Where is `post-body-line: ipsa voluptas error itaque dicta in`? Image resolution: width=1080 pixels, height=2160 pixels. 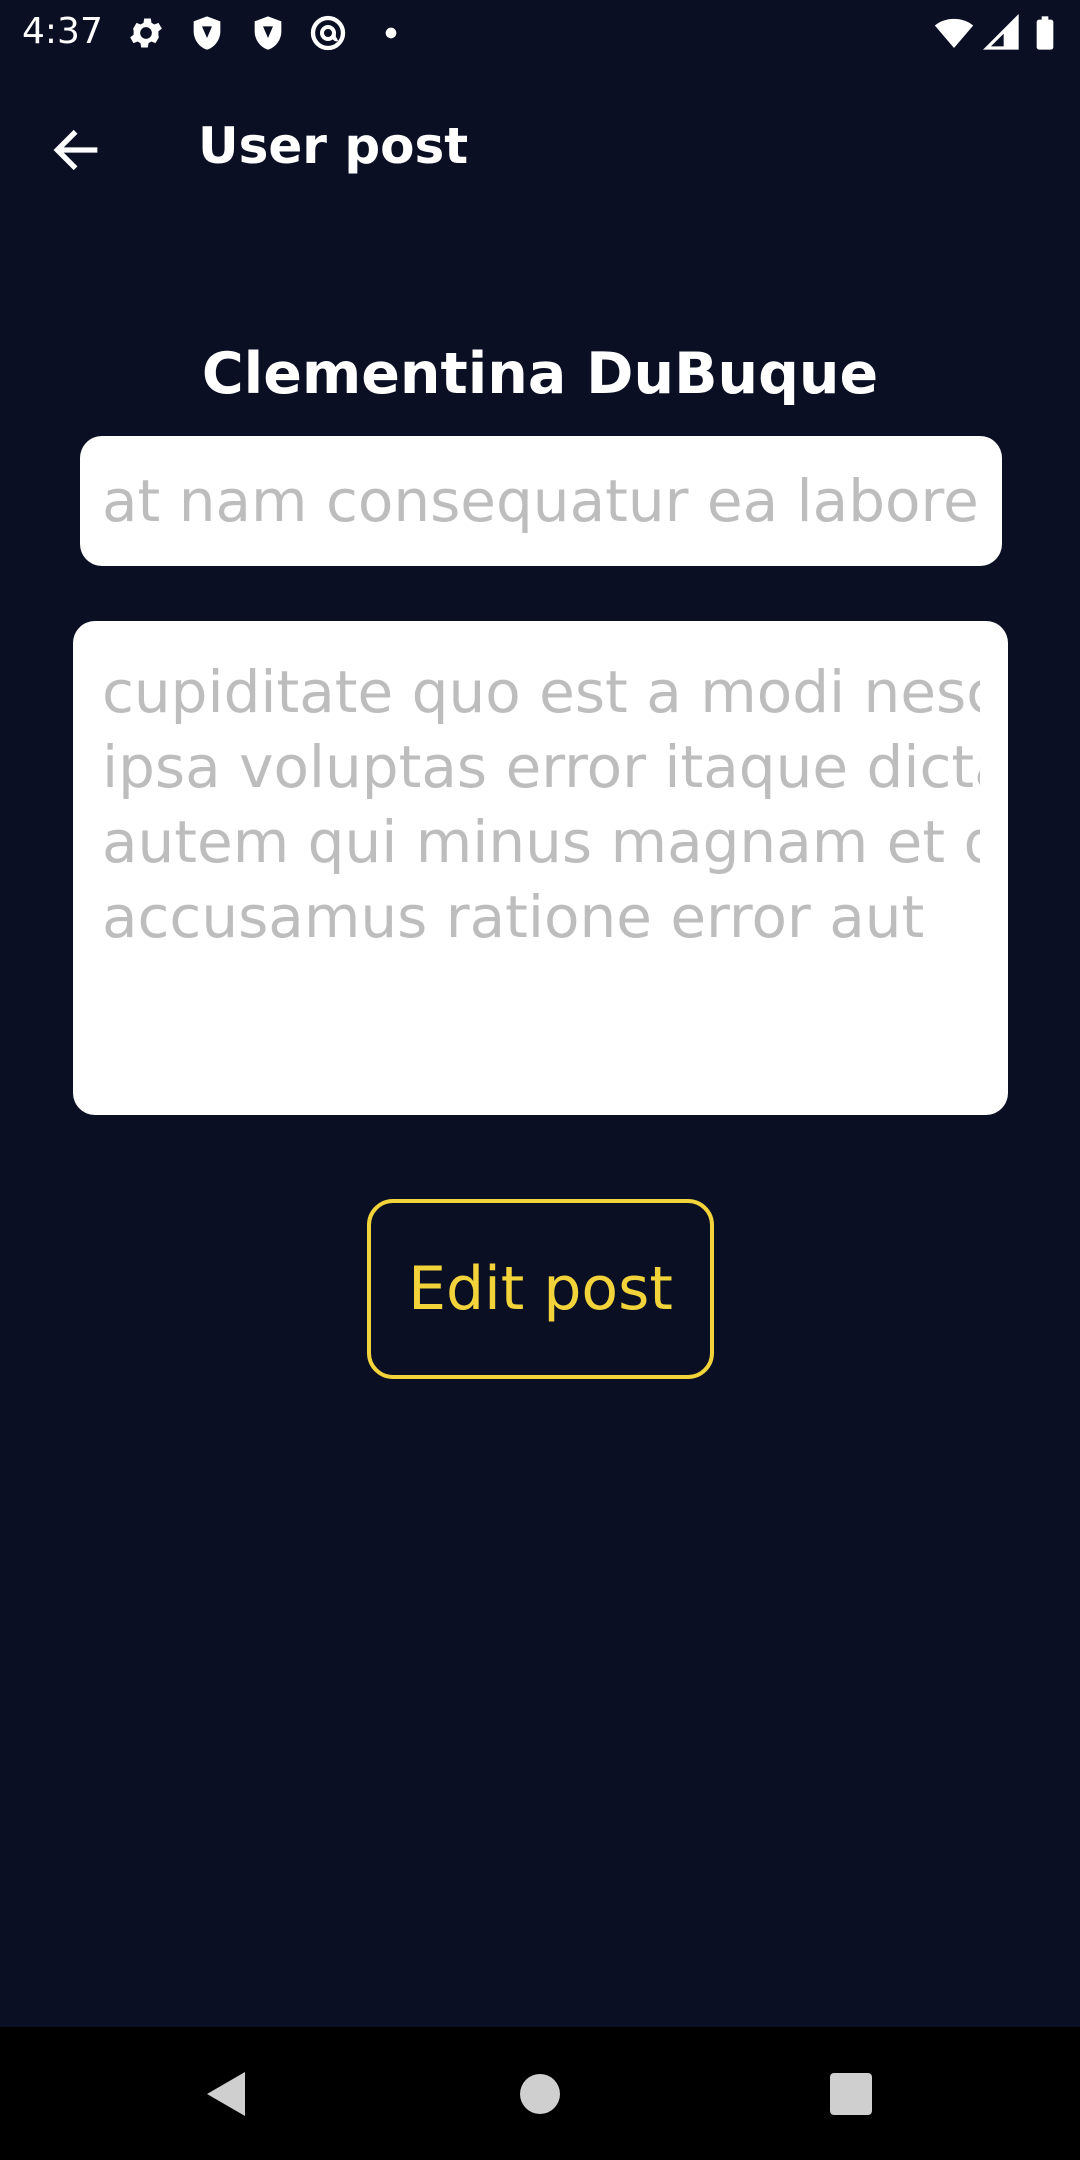
post-body-line: ipsa voluptas error itaque dicta in is located at coordinates (541, 767).